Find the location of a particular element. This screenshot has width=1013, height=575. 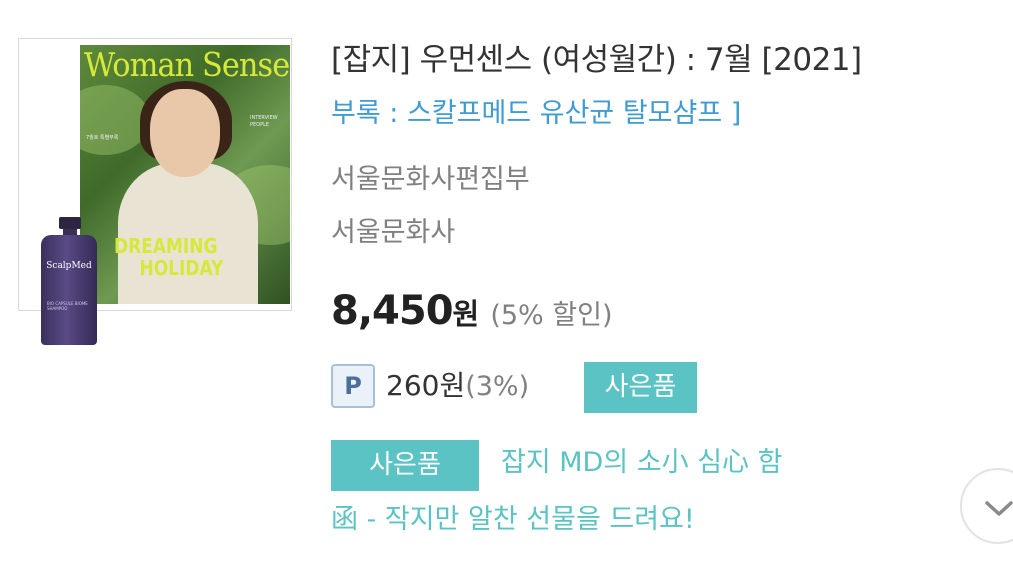

product-author: 서울문화사편집부 is located at coordinates (430, 180).